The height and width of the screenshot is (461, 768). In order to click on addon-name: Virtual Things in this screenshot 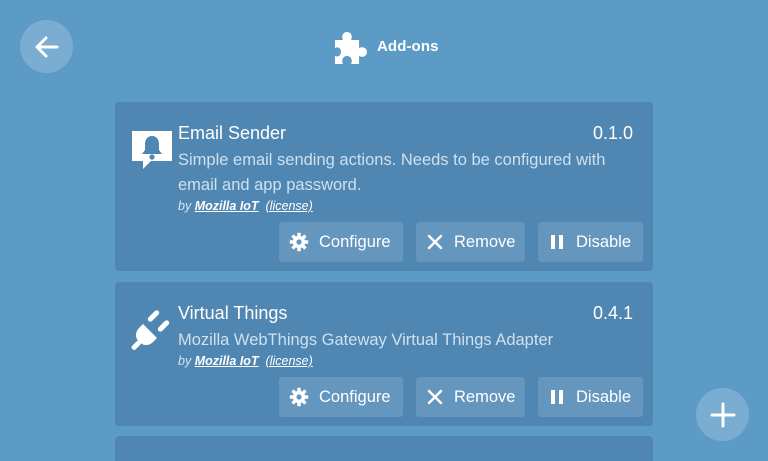, I will do `click(233, 313)`.